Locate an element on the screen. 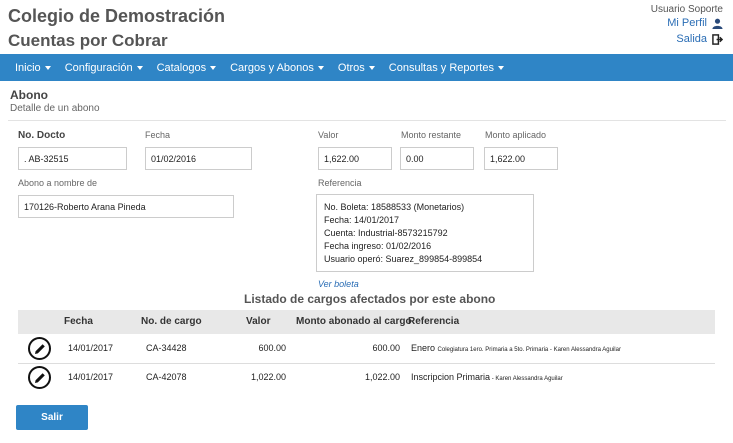  user-icon is located at coordinates (717, 23).